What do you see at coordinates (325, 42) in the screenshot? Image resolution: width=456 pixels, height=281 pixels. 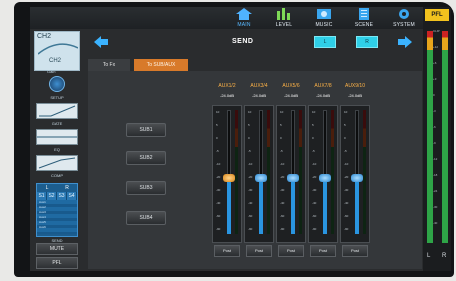 I see `l-button: L` at bounding box center [325, 42].